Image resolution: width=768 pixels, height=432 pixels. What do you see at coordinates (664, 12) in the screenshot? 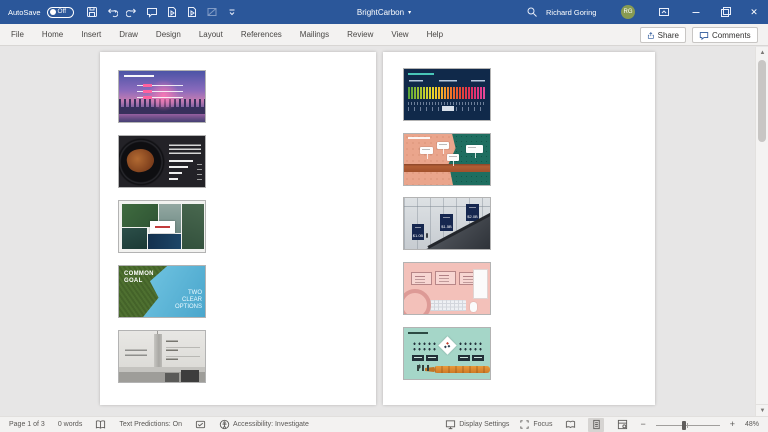
I see `ribbon-display-options-icon` at bounding box center [664, 12].